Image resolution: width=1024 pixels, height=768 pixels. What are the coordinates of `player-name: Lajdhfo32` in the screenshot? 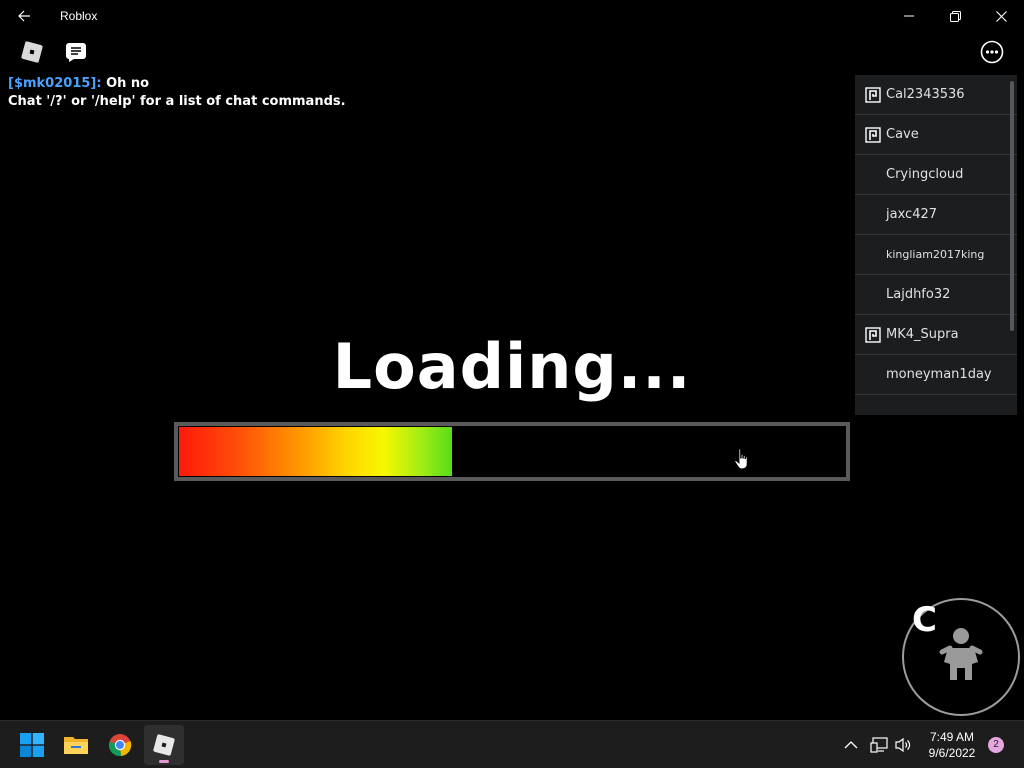 It's located at (918, 294).